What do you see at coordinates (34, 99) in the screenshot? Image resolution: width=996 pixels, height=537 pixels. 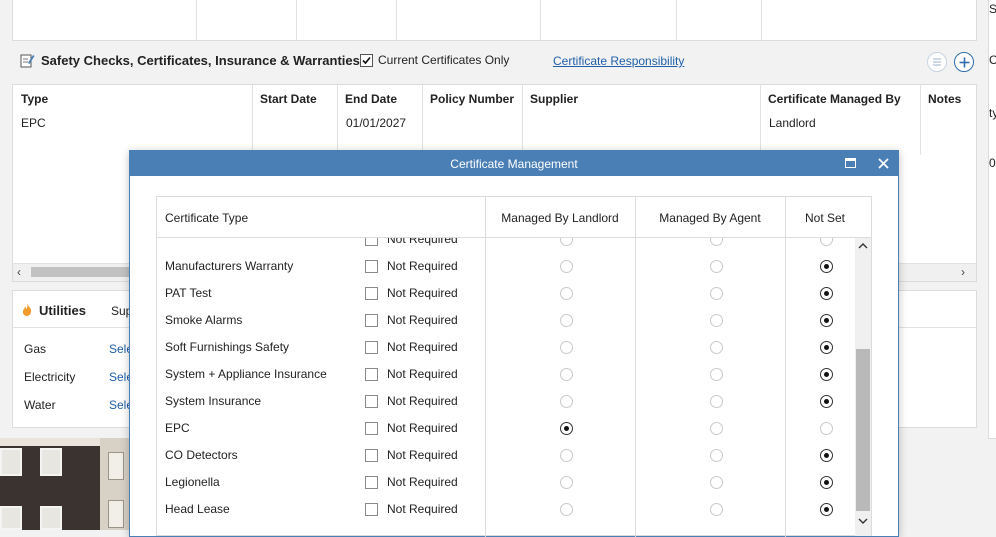 I see `col-type: Type` at bounding box center [34, 99].